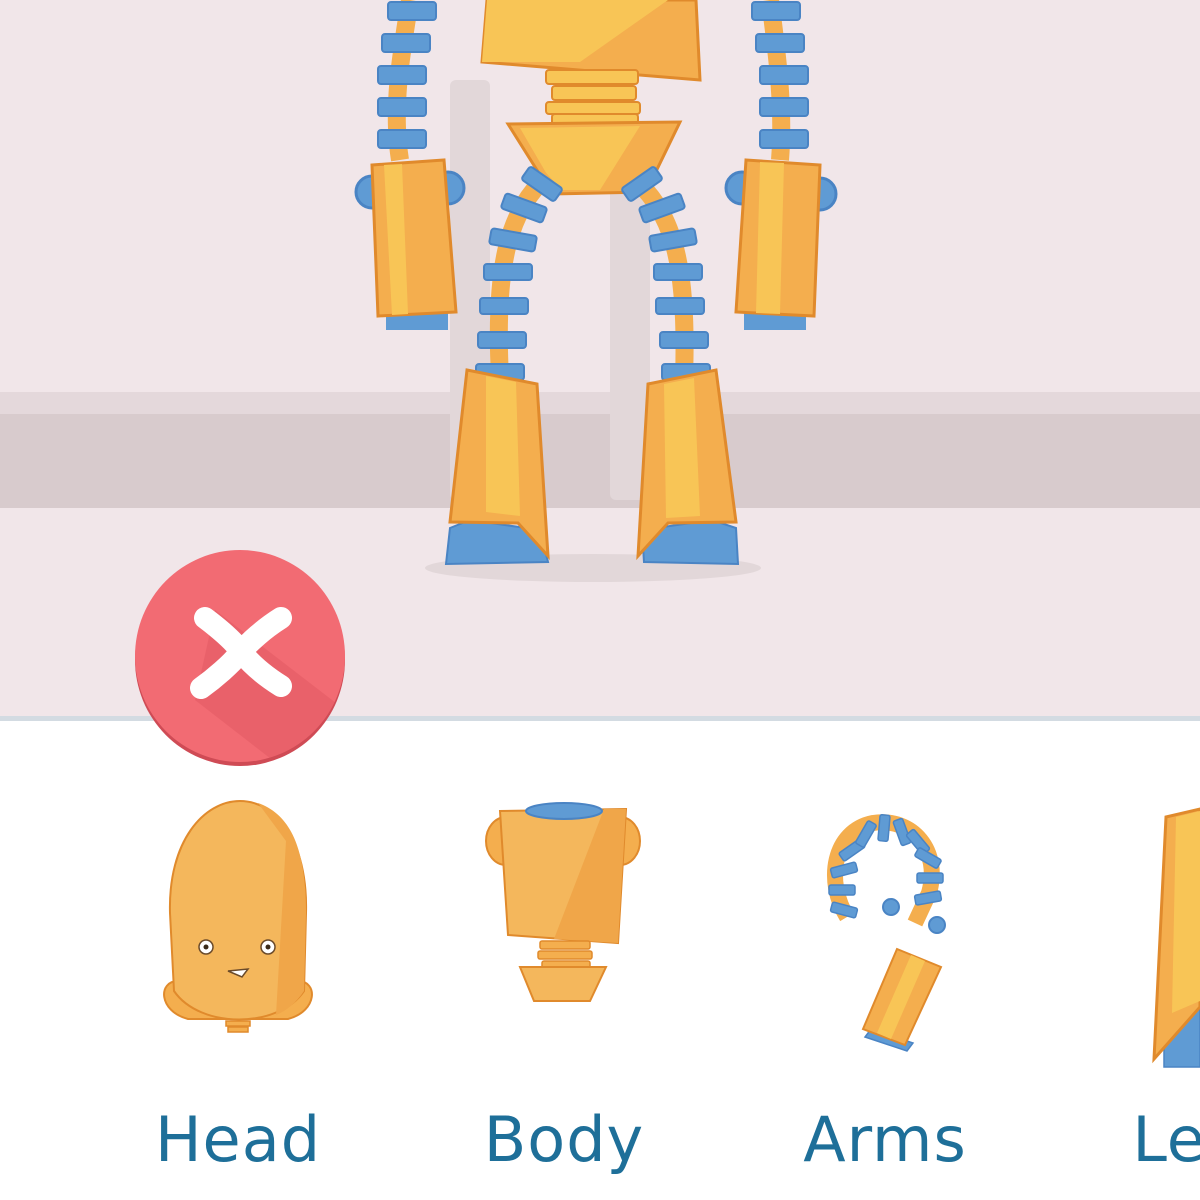  What do you see at coordinates (1166, 1139) in the screenshot?
I see `part-label-legs: Legs` at bounding box center [1166, 1139].